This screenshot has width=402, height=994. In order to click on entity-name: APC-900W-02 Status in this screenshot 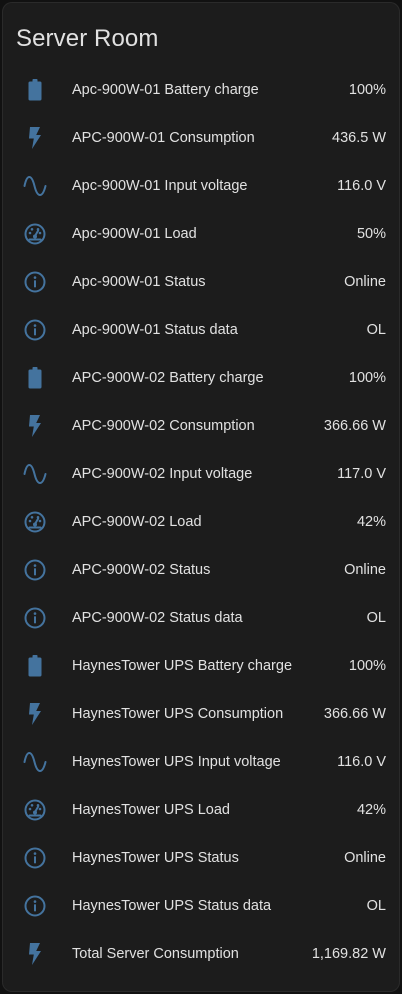, I will do `click(141, 570)`.